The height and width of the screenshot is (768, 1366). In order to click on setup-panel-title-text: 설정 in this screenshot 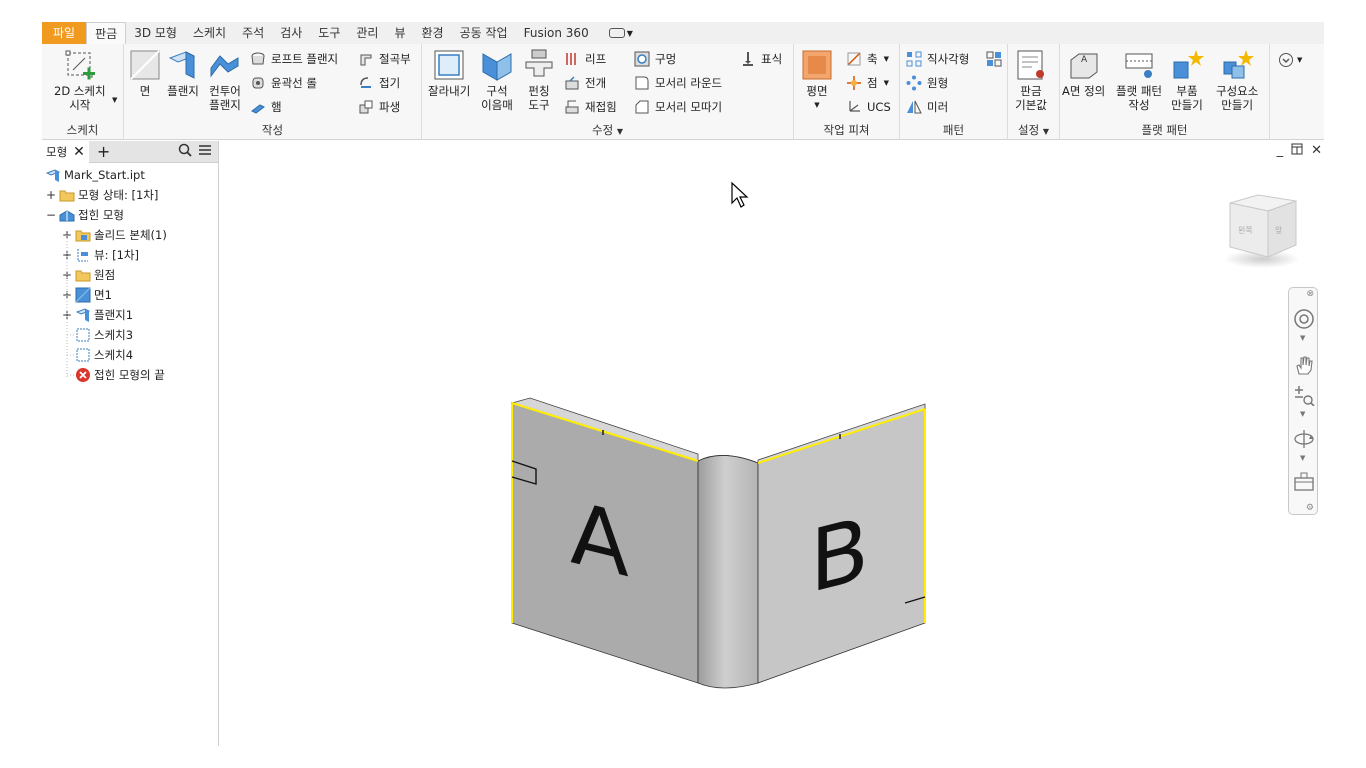, I will do `click(1029, 130)`.